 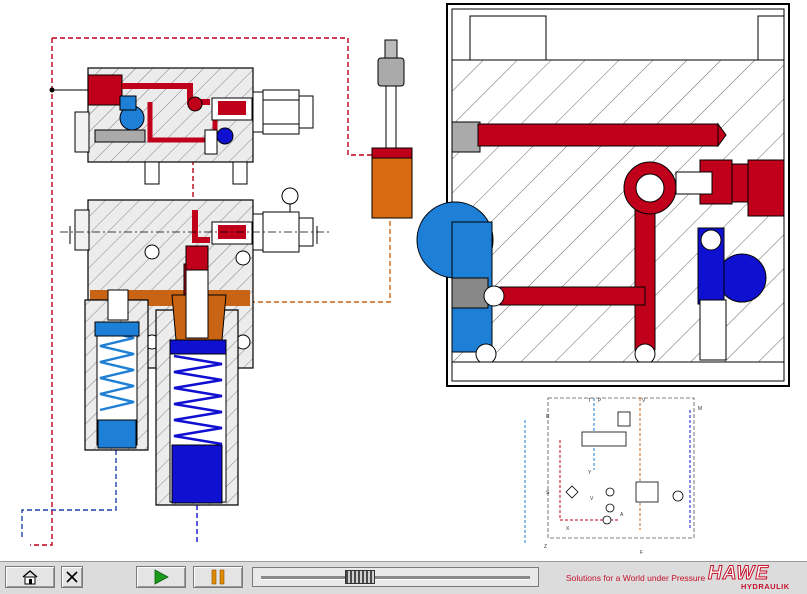 I want to click on schematic-label: X, so click(x=568, y=529).